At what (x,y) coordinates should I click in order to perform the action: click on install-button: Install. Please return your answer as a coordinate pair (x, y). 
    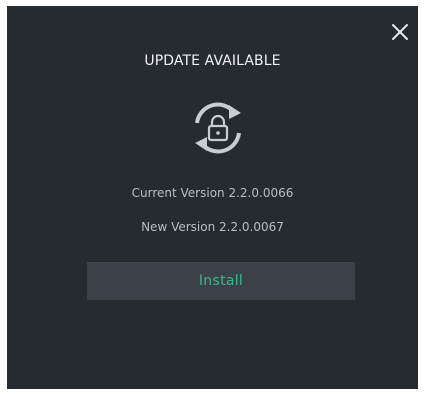
    Looking at the image, I should click on (221, 281).